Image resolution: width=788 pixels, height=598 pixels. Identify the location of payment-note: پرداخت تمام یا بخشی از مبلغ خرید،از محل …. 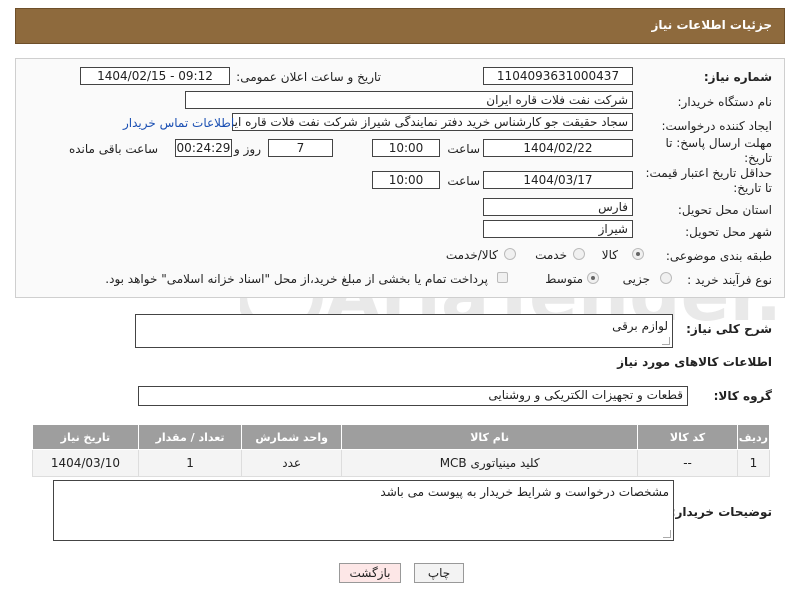
(296, 279).